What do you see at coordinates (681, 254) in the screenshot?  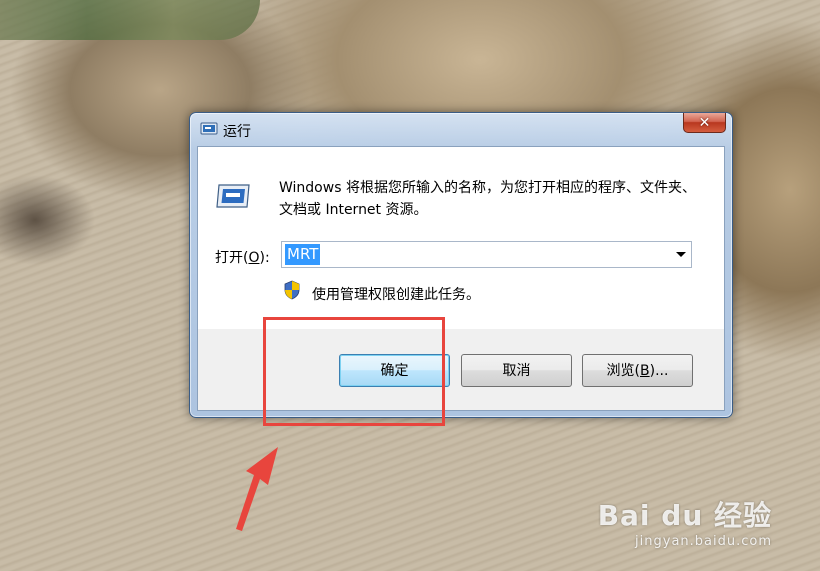 I see `dropdown-arrow-icon` at bounding box center [681, 254].